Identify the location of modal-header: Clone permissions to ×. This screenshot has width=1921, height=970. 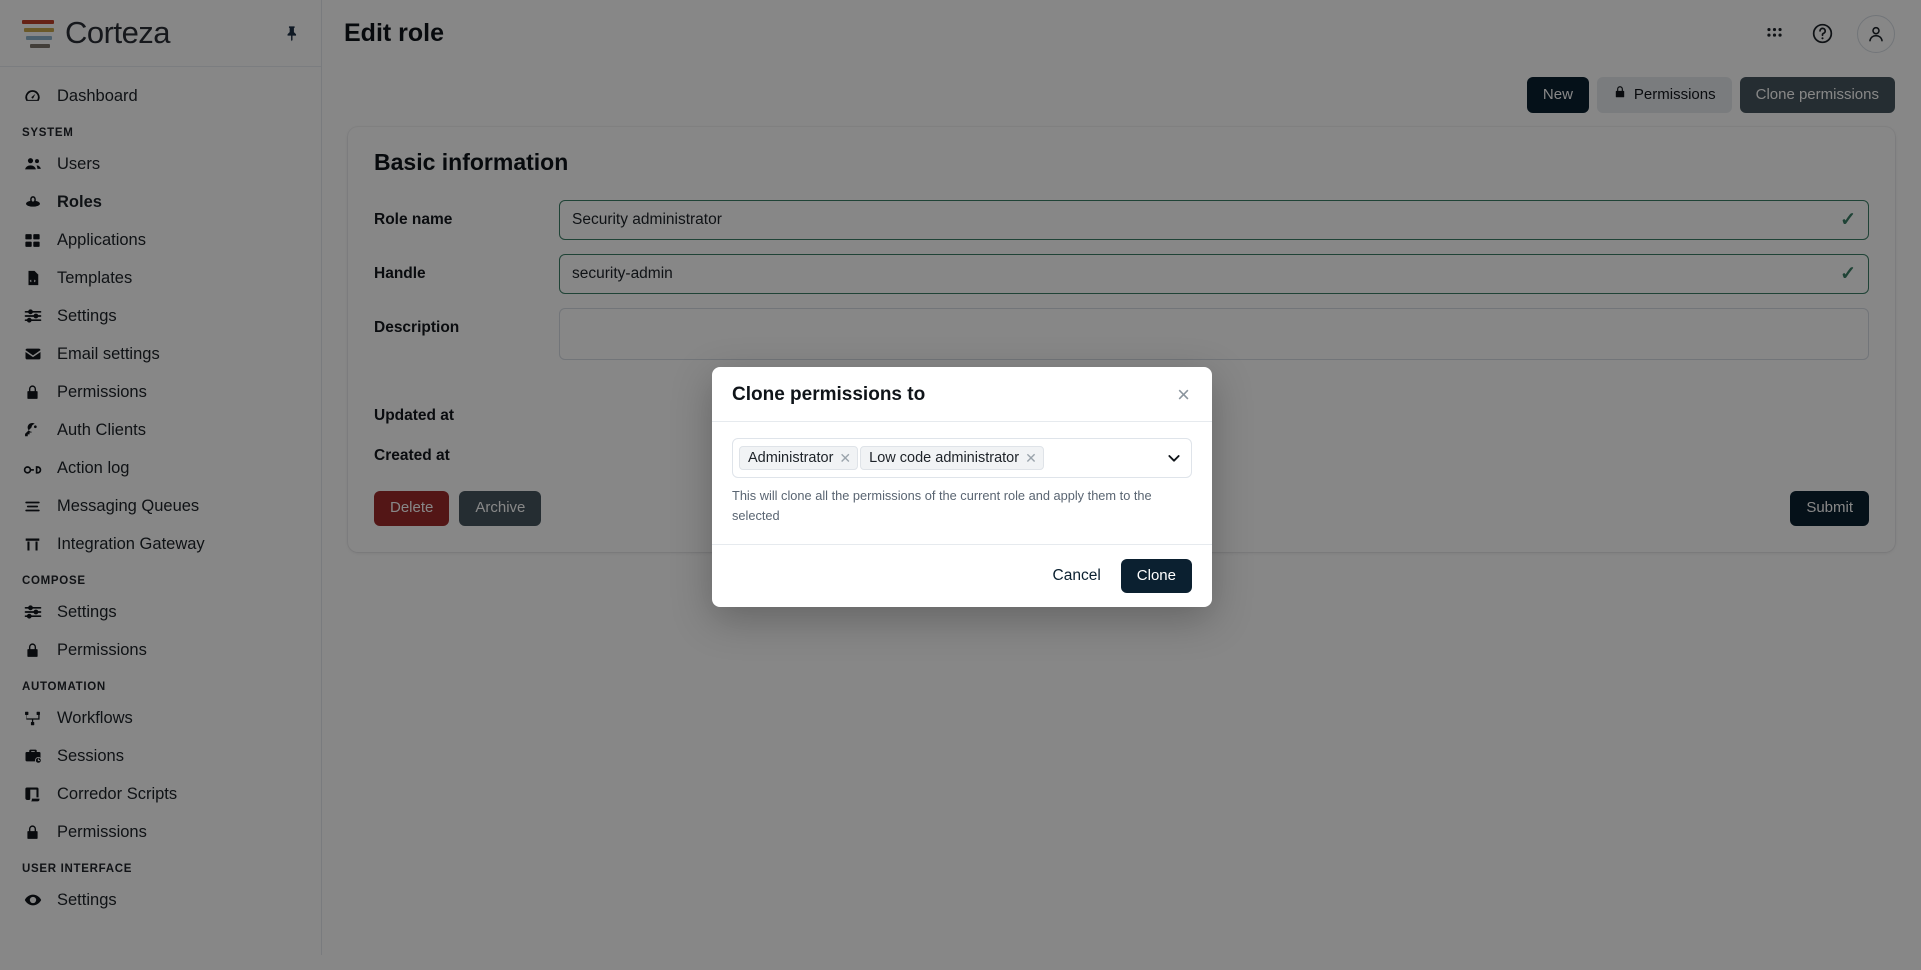
(962, 394).